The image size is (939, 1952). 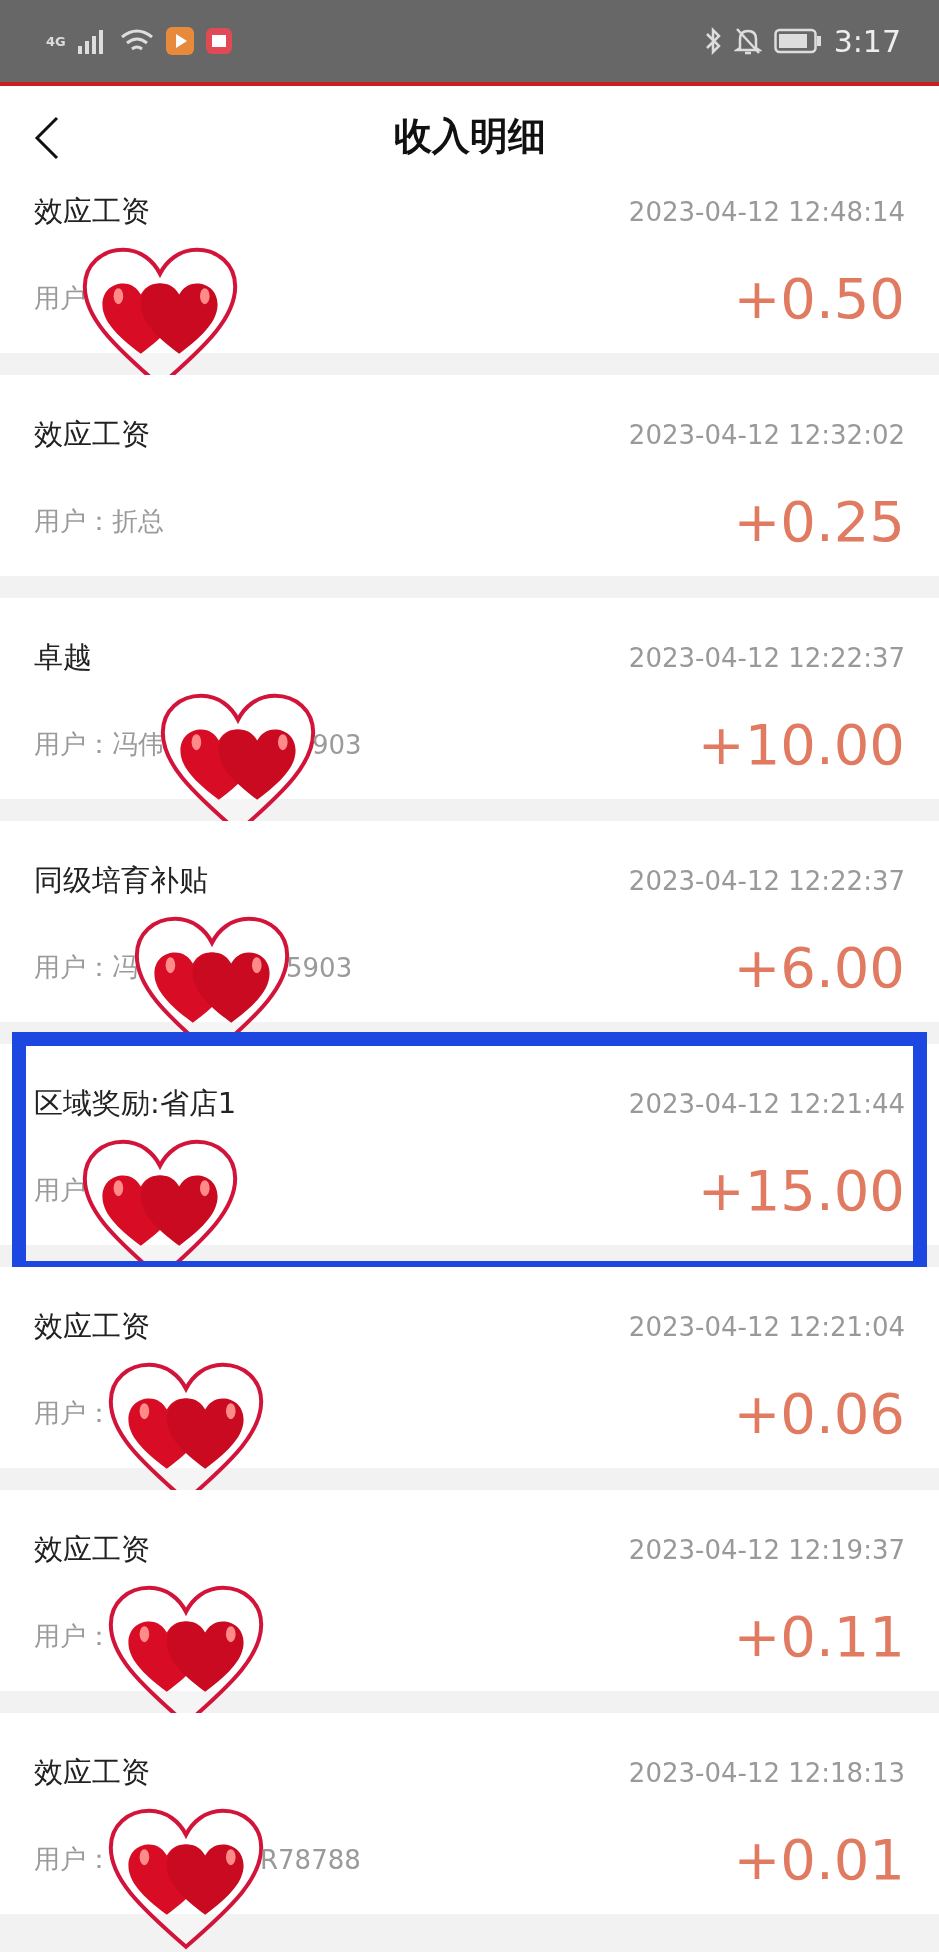 What do you see at coordinates (766, 1550) in the screenshot?
I see `record-time: 2023-04-12 12:19:37` at bounding box center [766, 1550].